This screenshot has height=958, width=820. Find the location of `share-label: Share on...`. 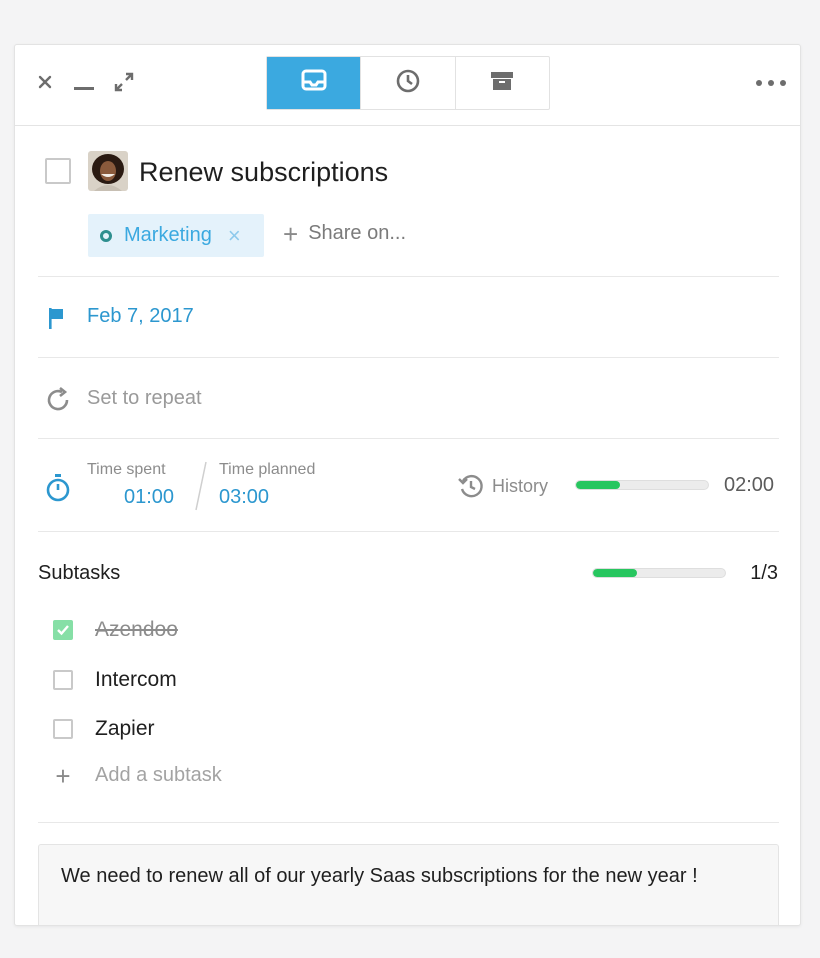

share-label: Share on... is located at coordinates (357, 233).